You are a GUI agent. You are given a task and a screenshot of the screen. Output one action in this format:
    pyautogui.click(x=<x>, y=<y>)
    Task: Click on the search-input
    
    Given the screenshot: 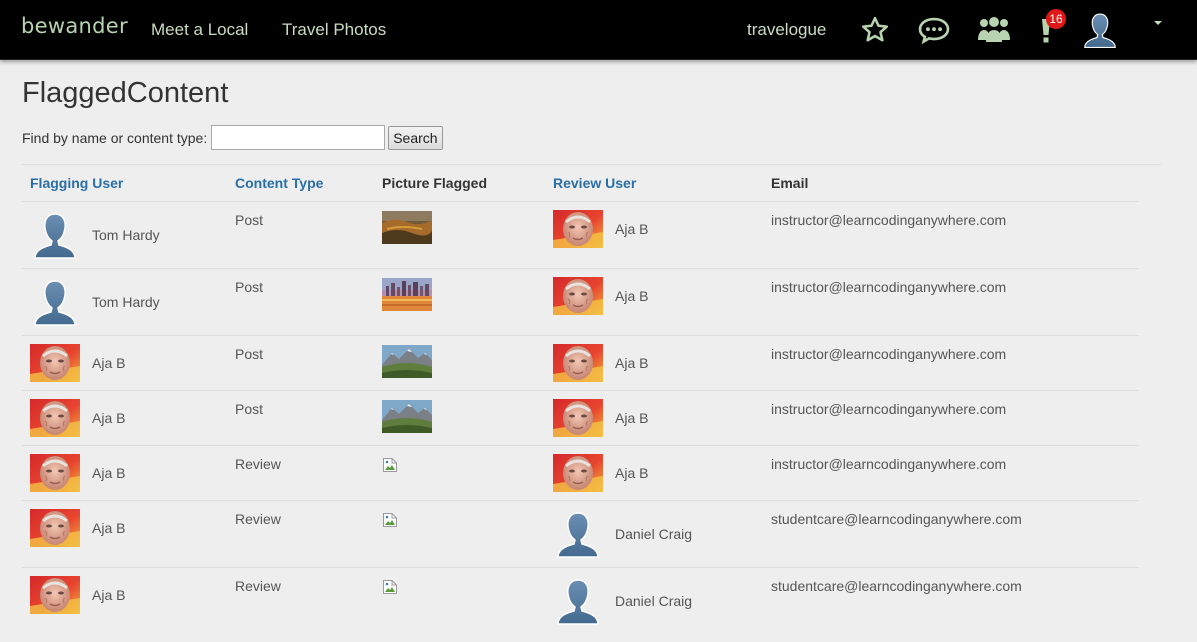 What is the action you would take?
    pyautogui.click(x=298, y=137)
    